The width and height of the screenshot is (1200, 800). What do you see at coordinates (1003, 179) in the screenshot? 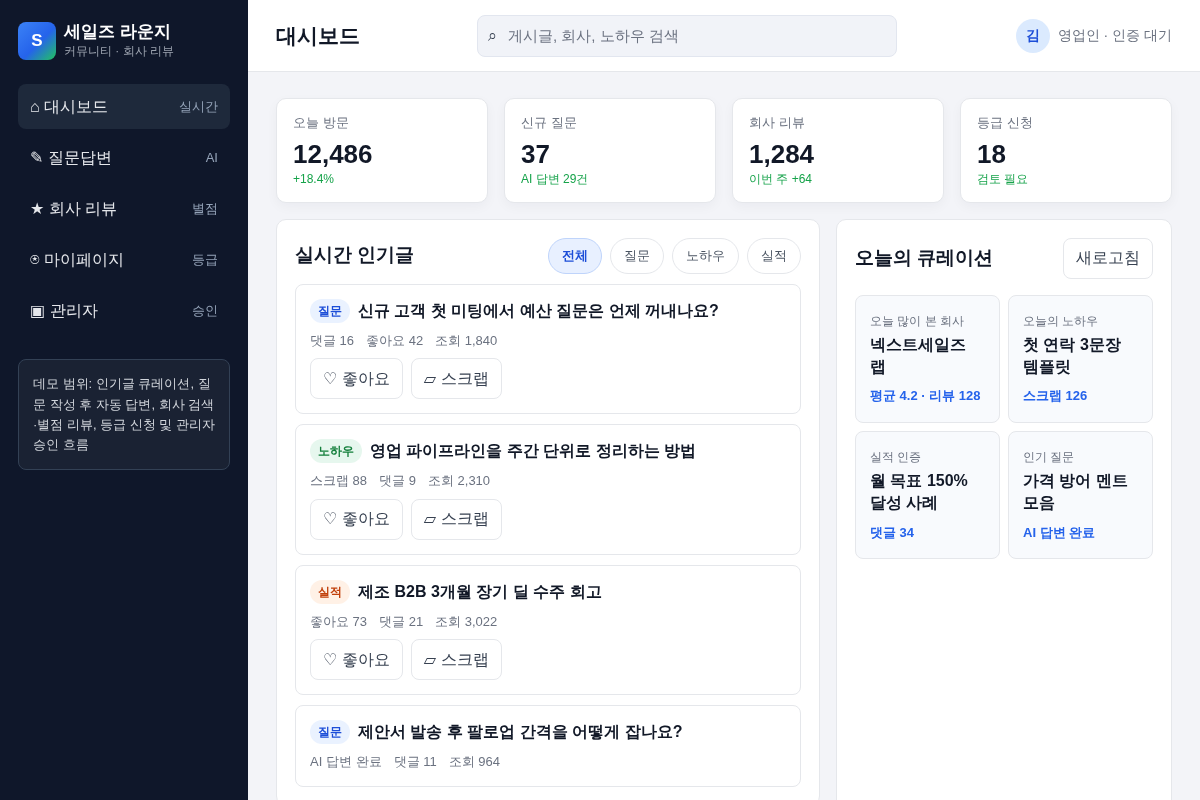
I see `stat-change: 검토 필요` at bounding box center [1003, 179].